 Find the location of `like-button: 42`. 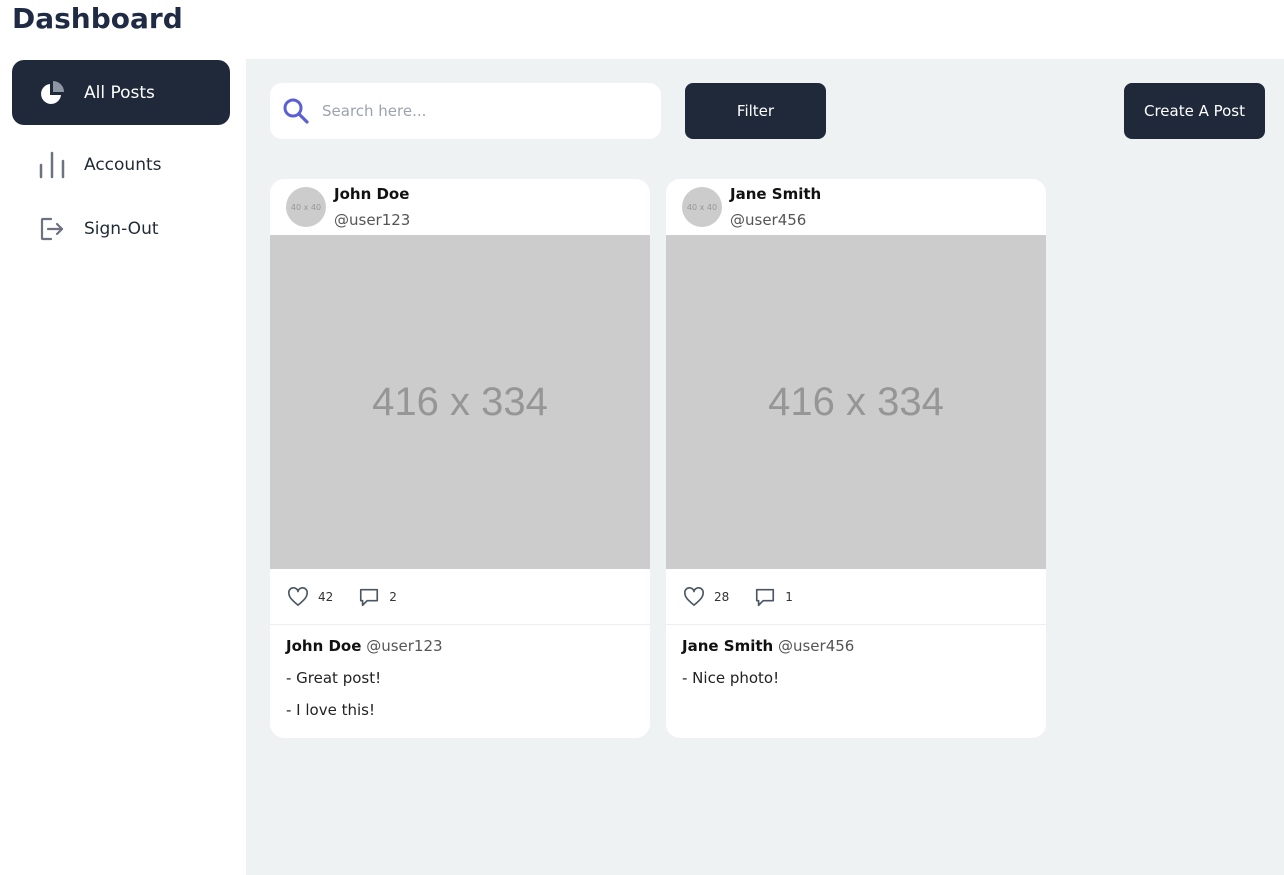

like-button: 42 is located at coordinates (309, 597).